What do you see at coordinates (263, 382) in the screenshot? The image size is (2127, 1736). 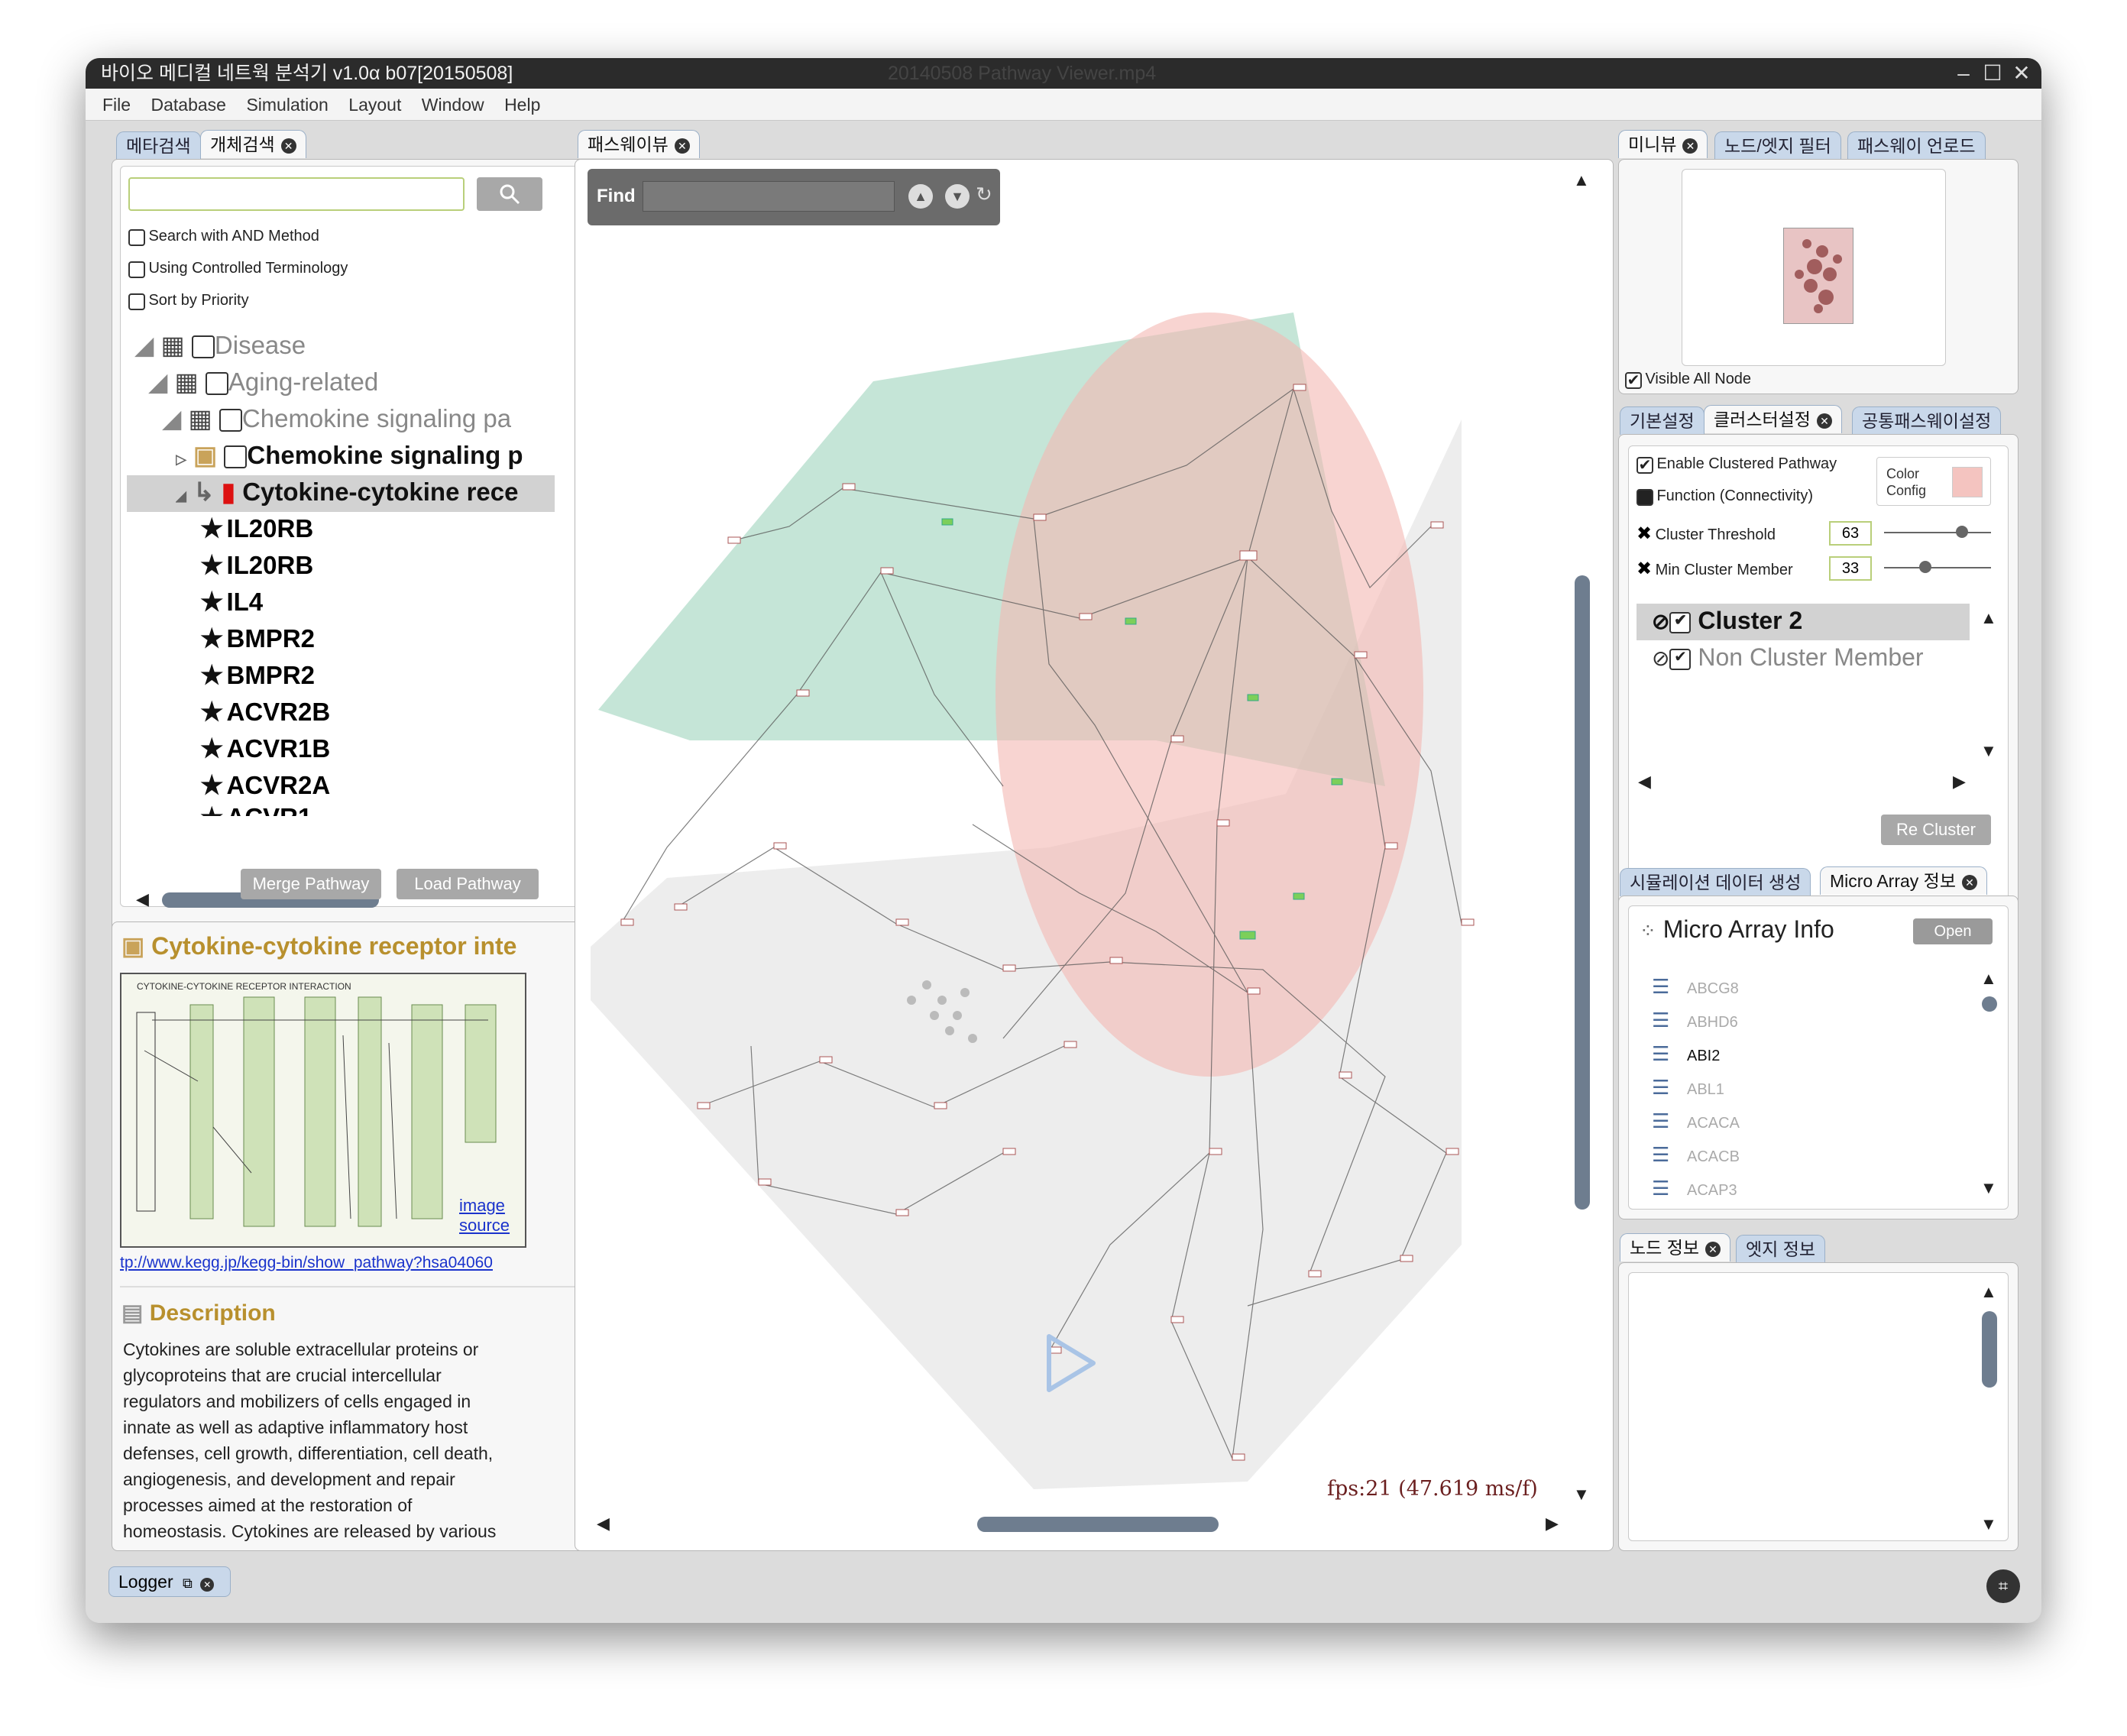 I see `tree-item-aging: ◢ ▦ Aging-related` at bounding box center [263, 382].